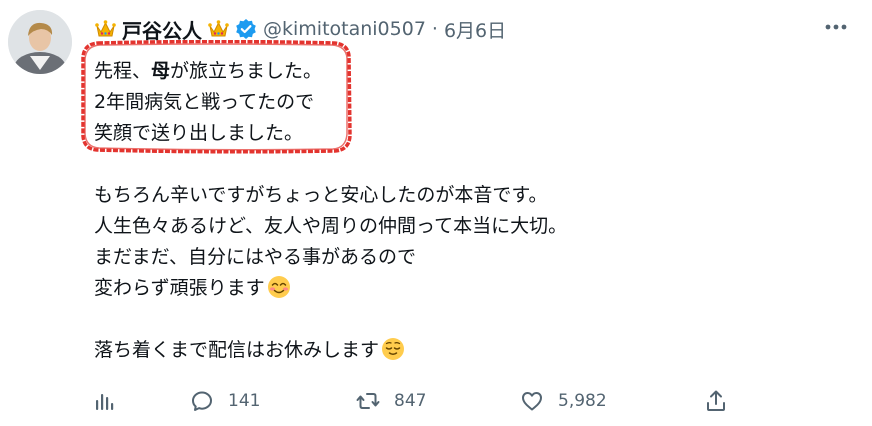 The height and width of the screenshot is (426, 872). What do you see at coordinates (464, 288) in the screenshot?
I see `tweet-line: 変わらず頑張ります` at bounding box center [464, 288].